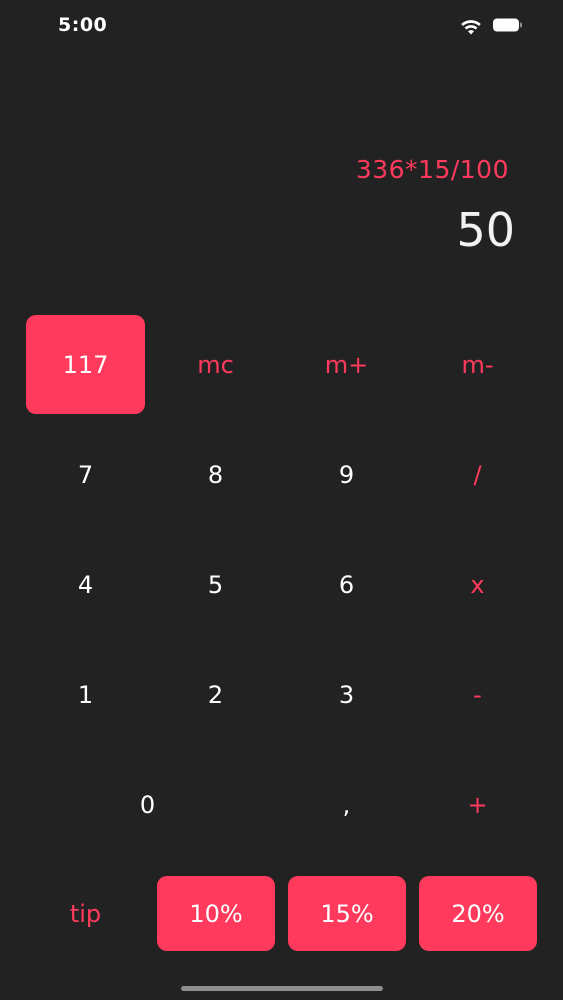 This screenshot has height=1000, width=563. I want to click on memory-clear-button: mc, so click(215, 364).